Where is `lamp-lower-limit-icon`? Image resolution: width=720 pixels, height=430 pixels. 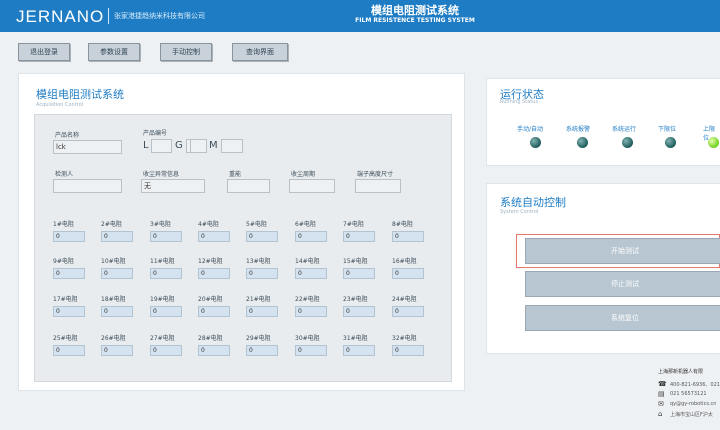
lamp-lower-limit-icon is located at coordinates (670, 142).